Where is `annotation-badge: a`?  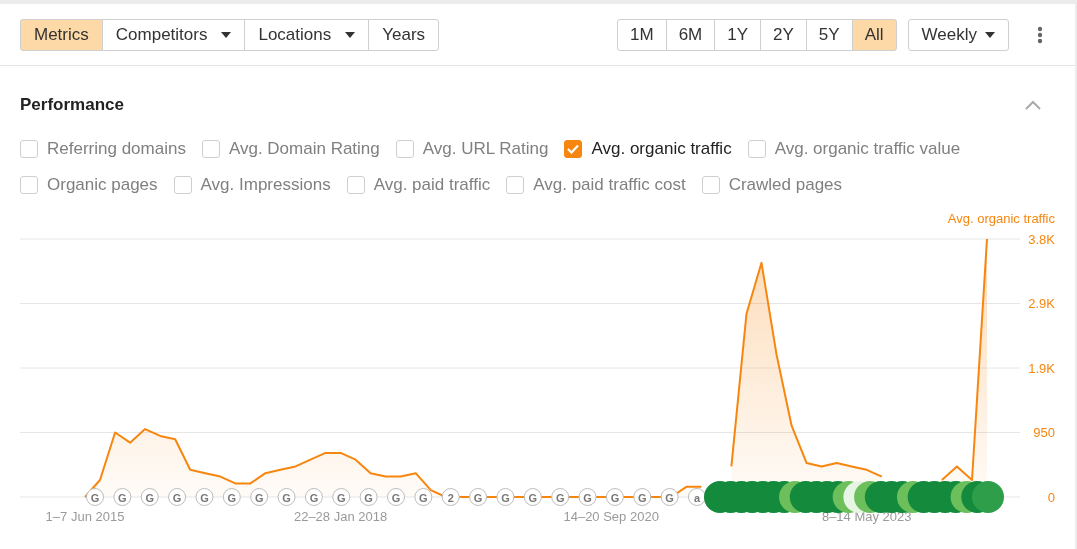
annotation-badge: a is located at coordinates (697, 497).